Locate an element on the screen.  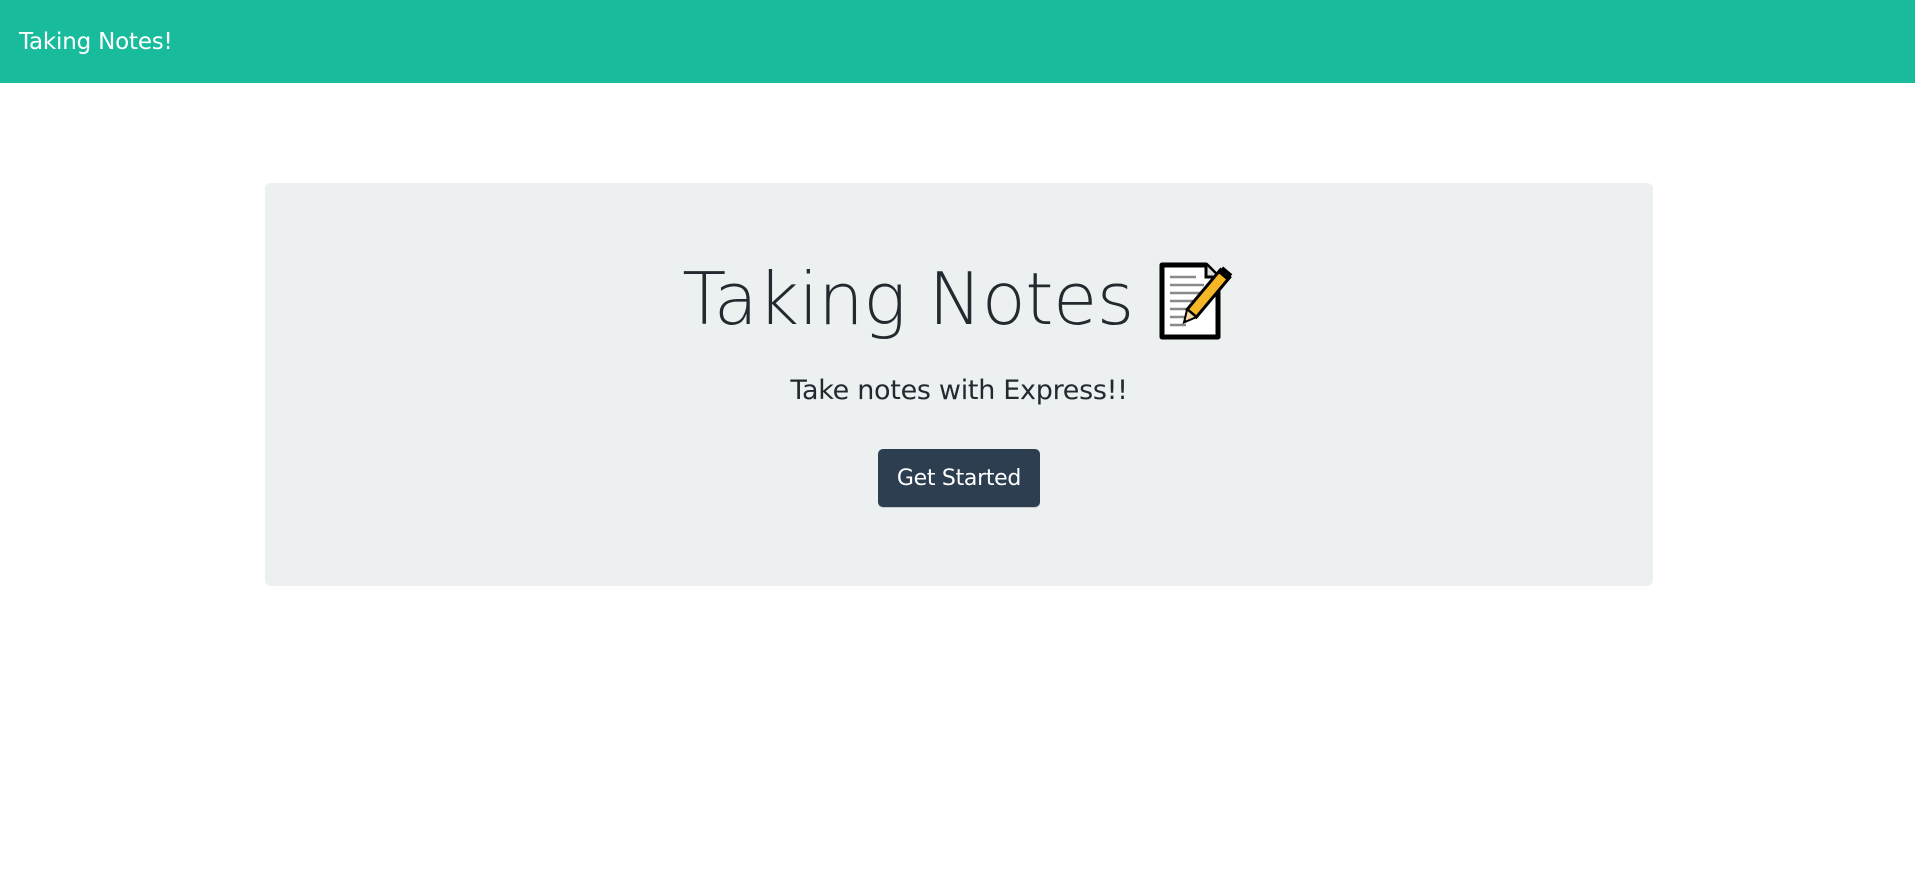
top-navbar: Taking Notes! is located at coordinates (957, 41).